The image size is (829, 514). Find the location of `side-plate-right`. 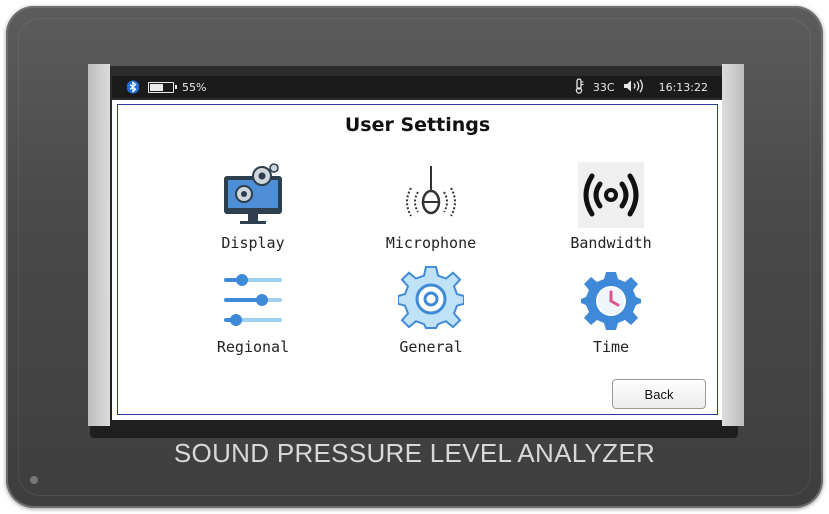

side-plate-right is located at coordinates (733, 245).